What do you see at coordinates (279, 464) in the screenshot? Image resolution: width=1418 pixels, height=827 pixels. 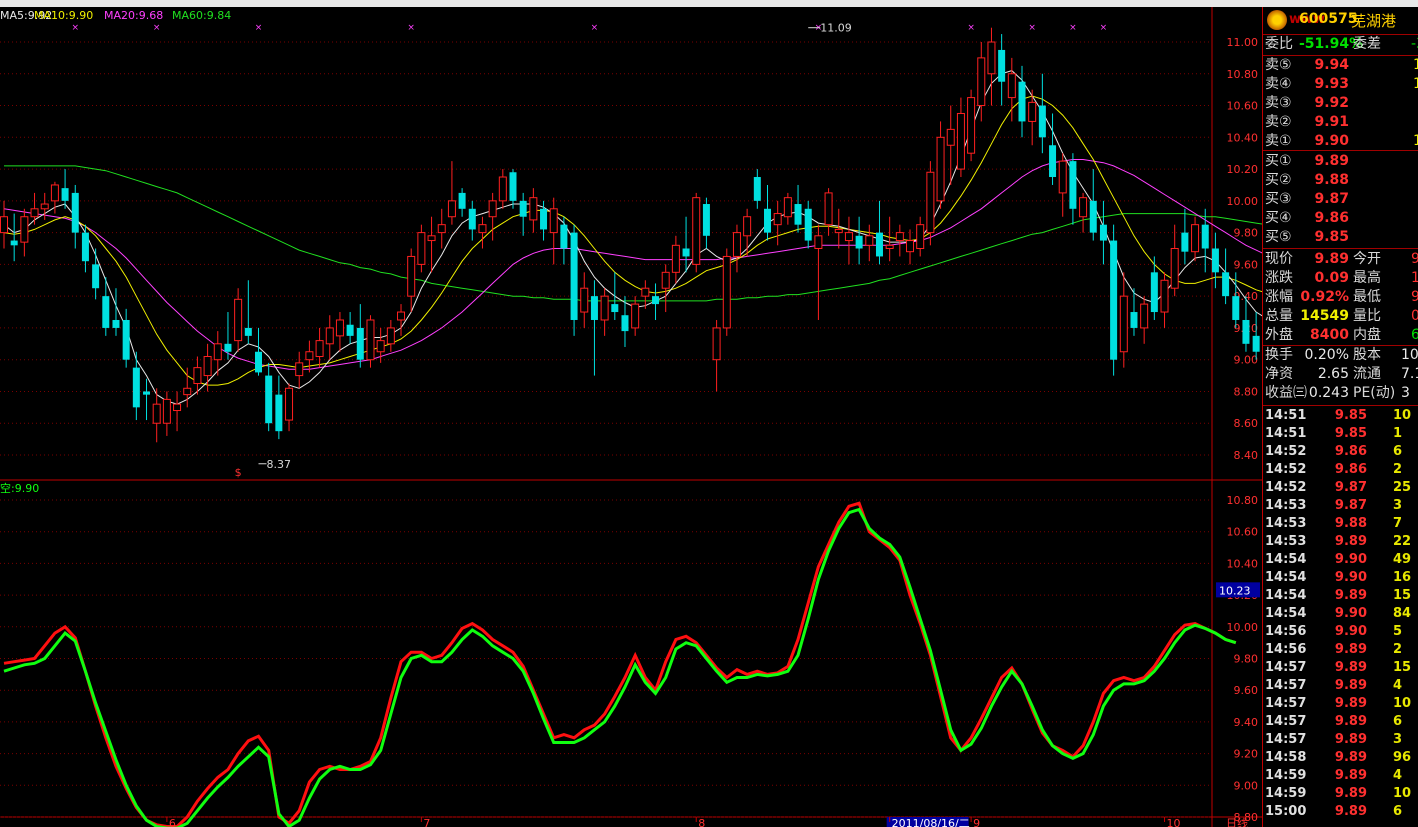 I see `low-label: 8.37` at bounding box center [279, 464].